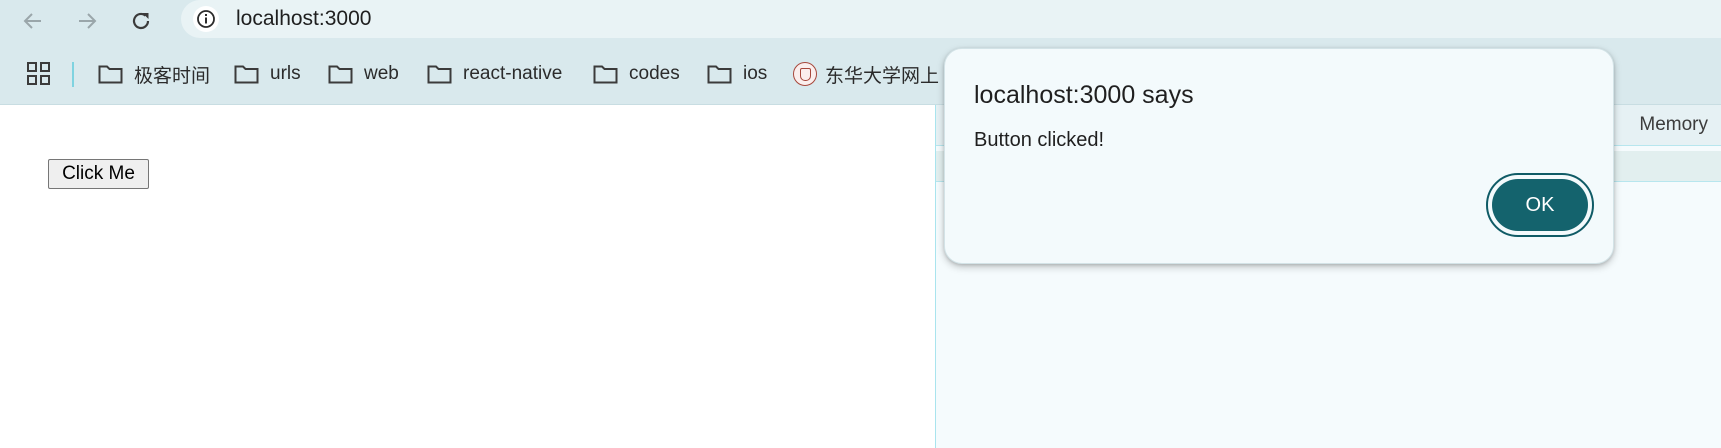  What do you see at coordinates (172, 76) in the screenshot?
I see `bookmark-label: 极客时间` at bounding box center [172, 76].